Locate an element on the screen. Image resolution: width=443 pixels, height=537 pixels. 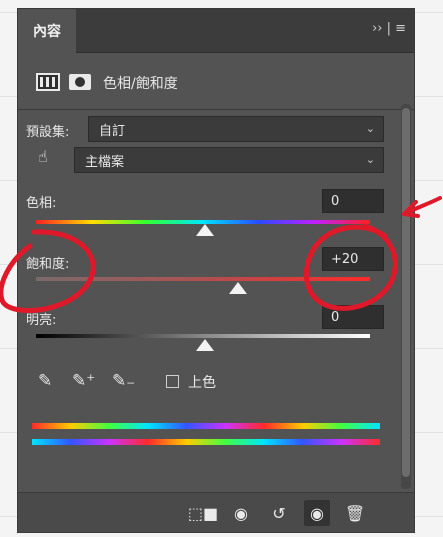
annotation-circle-saturation-label is located at coordinates (48, 271).